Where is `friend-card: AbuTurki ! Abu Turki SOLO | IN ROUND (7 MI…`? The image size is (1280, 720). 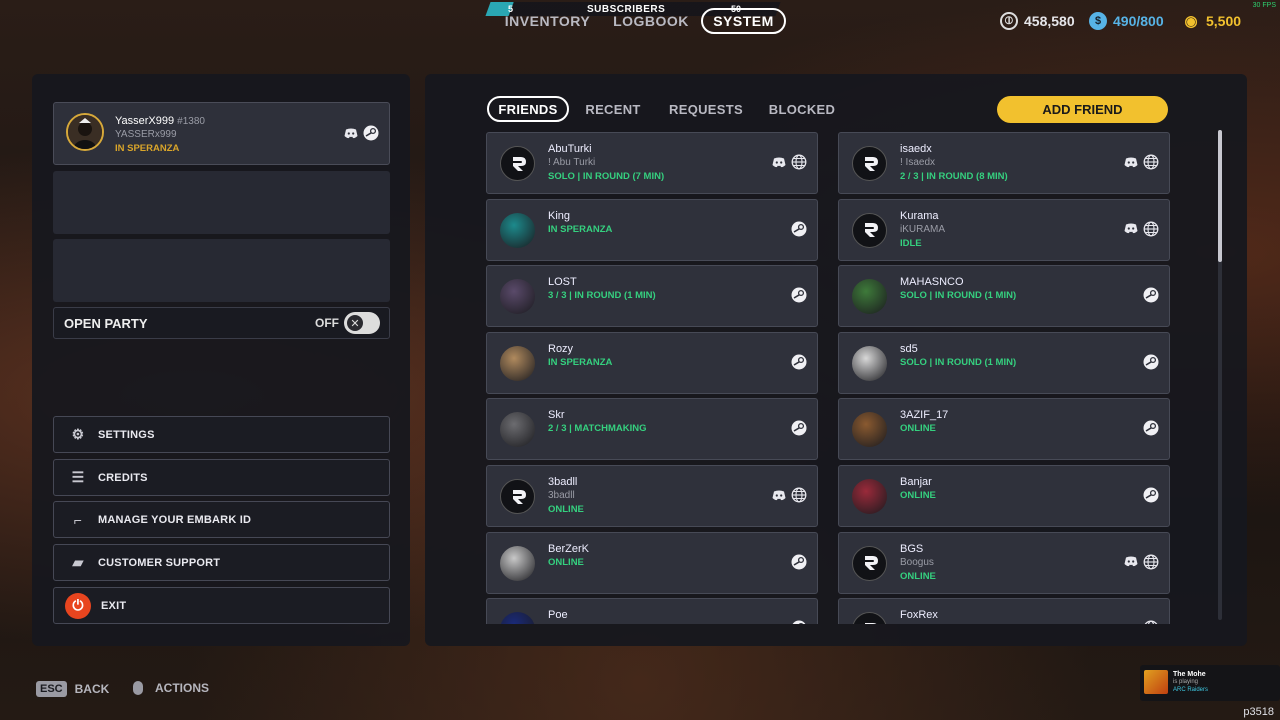 friend-card: AbuTurki ! Abu Turki SOLO | IN ROUND (7 MI… is located at coordinates (652, 163).